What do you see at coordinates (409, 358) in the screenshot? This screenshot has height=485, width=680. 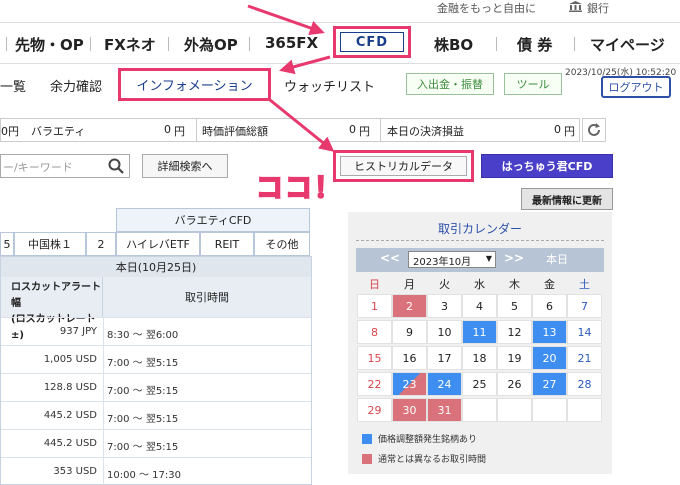 I see `calendar-day: 16` at bounding box center [409, 358].